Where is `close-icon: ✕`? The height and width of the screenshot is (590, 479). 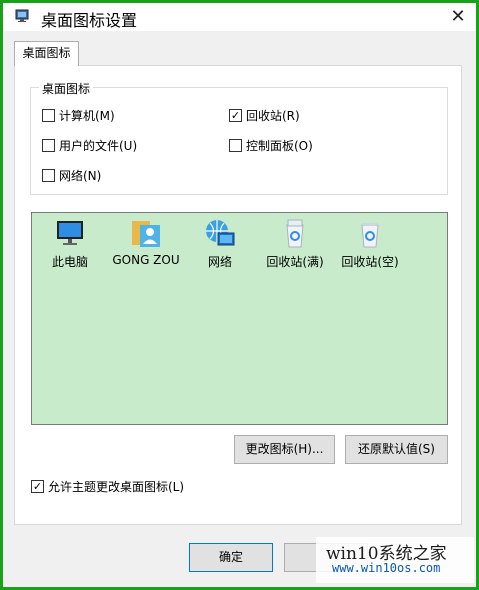 close-icon: ✕ is located at coordinates (458, 17).